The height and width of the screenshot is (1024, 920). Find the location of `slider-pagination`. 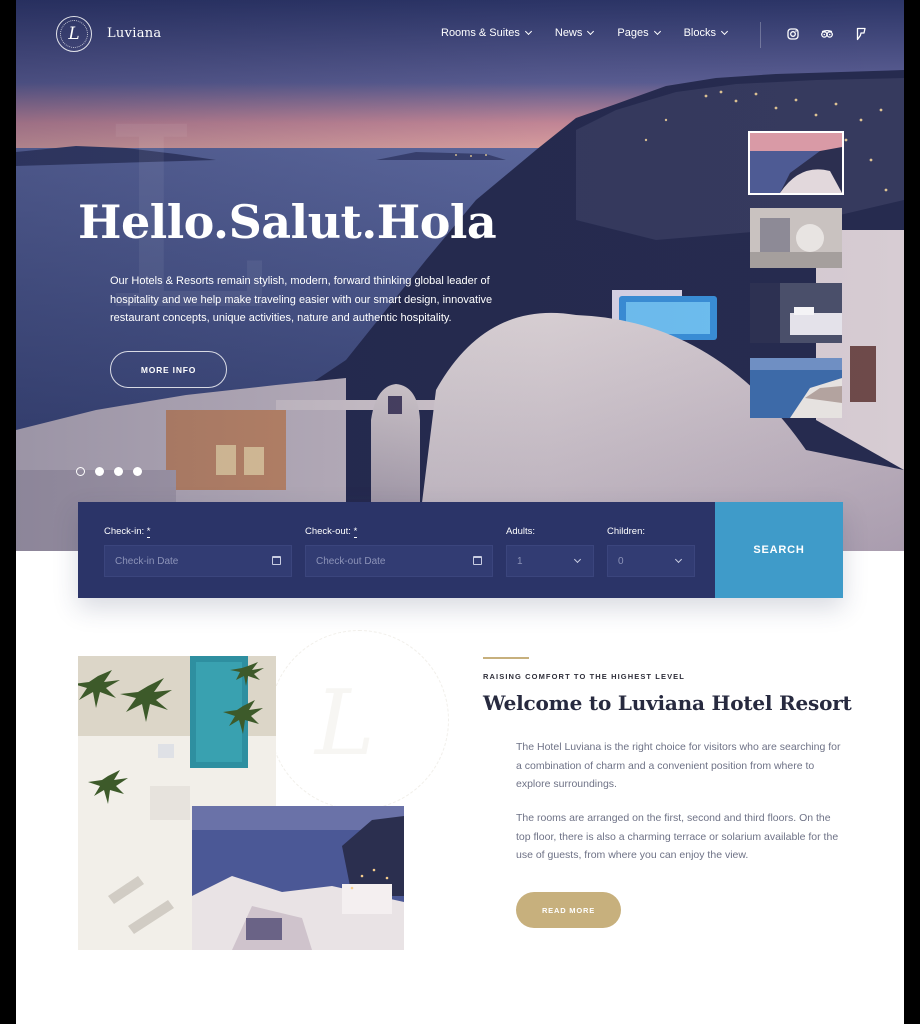

slider-pagination is located at coordinates (109, 471).